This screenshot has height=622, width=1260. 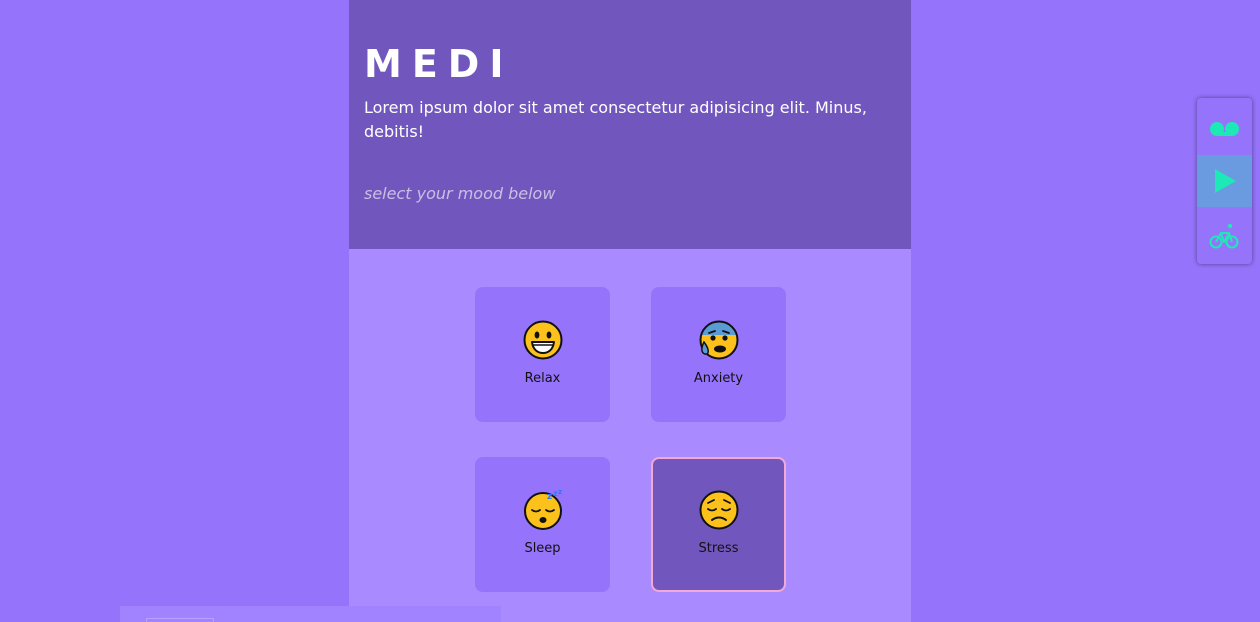 What do you see at coordinates (542, 510) in the screenshot?
I see `sleeping-face-icon: z z z` at bounding box center [542, 510].